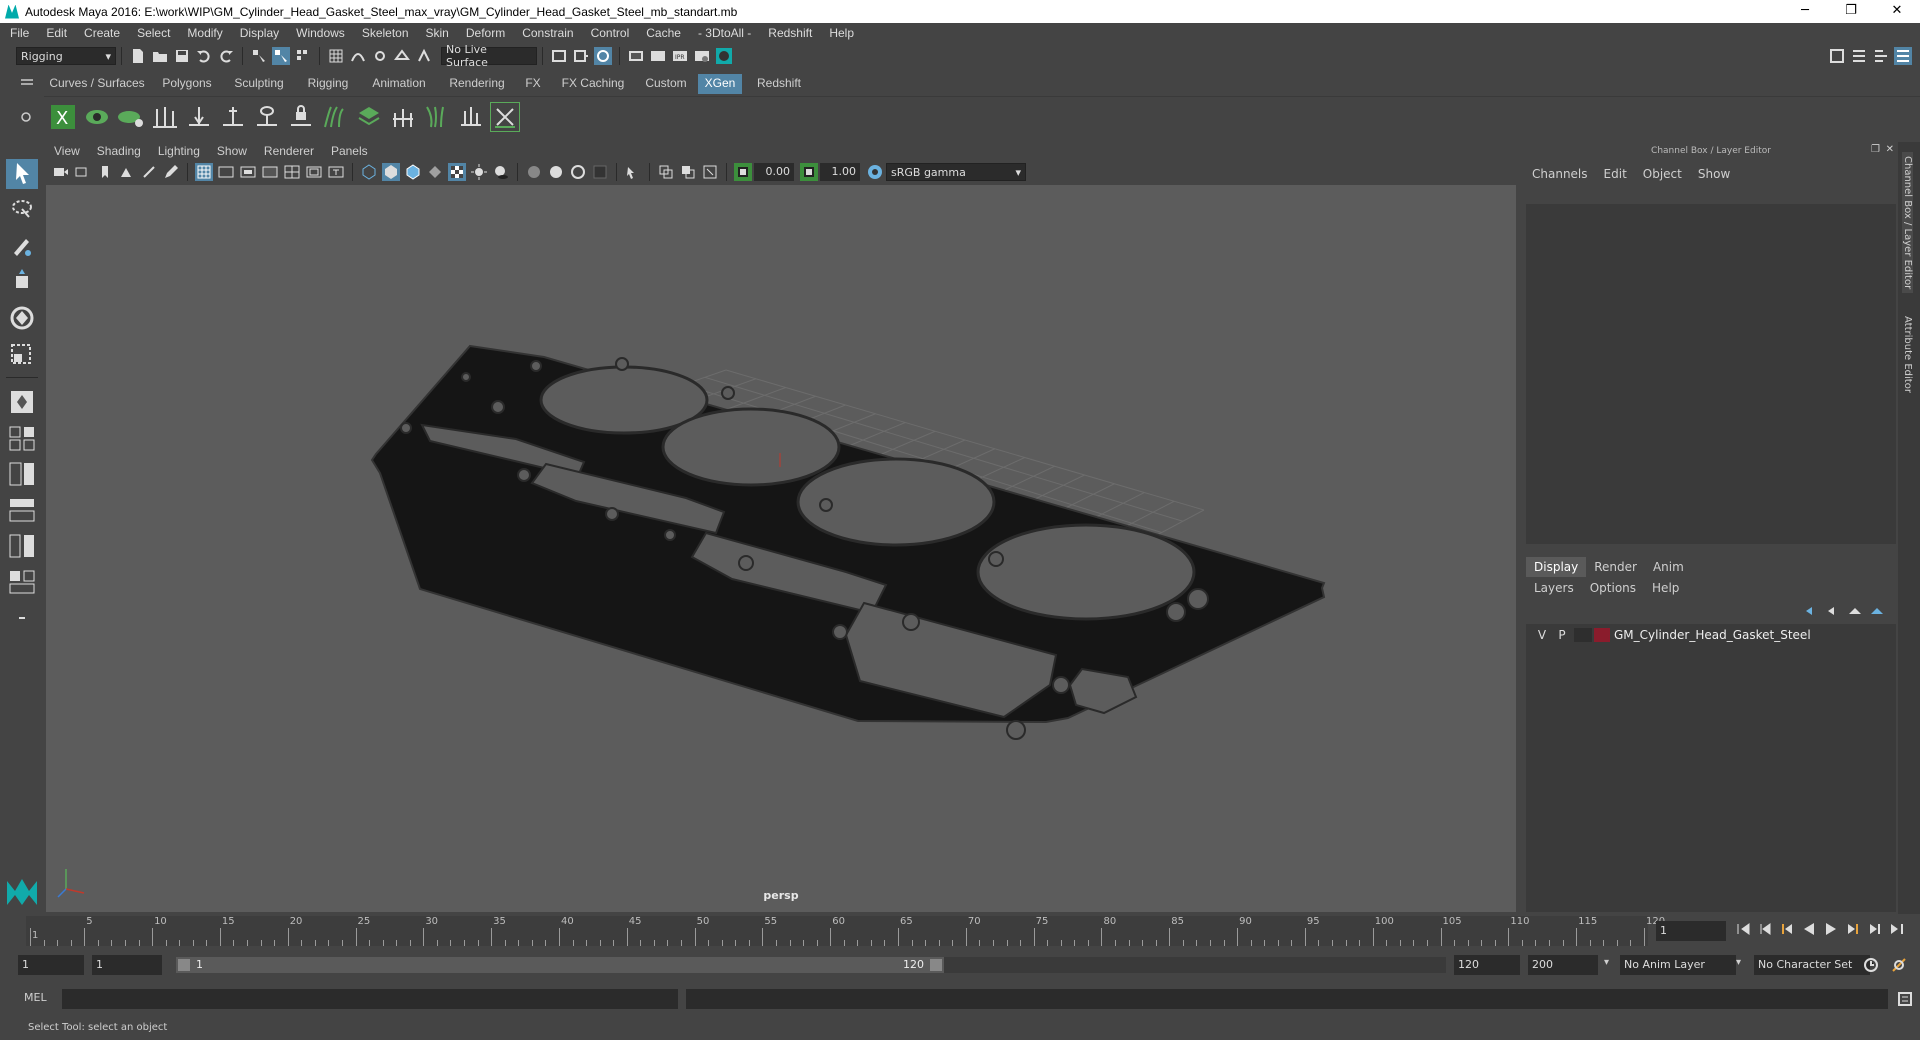 The image size is (1920, 1040). I want to click on gate-mask-icon, so click(270, 172).